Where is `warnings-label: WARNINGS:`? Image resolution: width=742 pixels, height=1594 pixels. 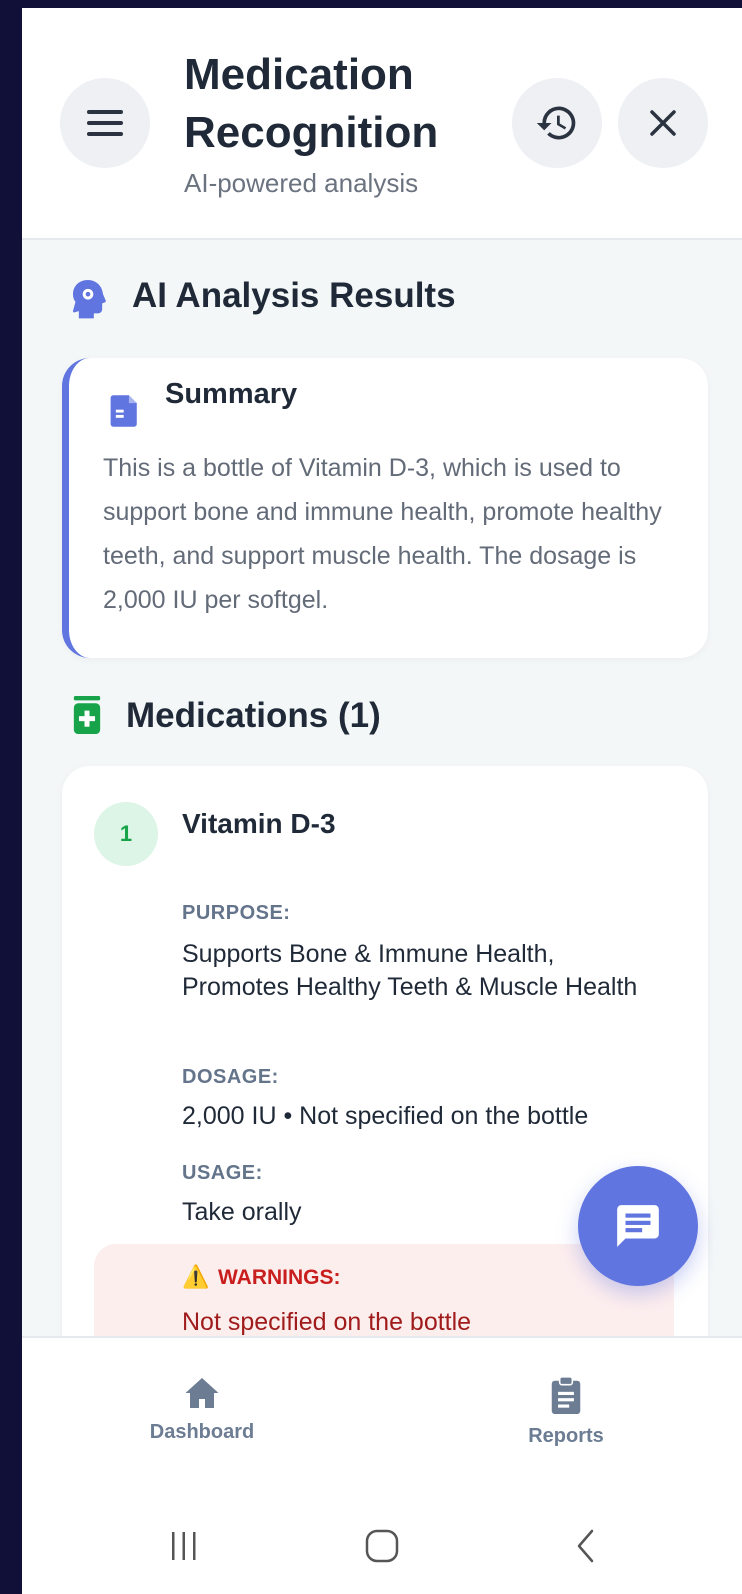
warnings-label: WARNINGS: is located at coordinates (279, 1277).